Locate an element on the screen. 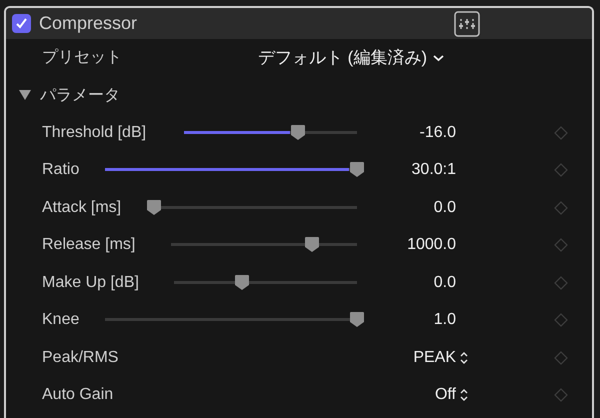 The height and width of the screenshot is (418, 600). checkmark-icon is located at coordinates (21, 23).